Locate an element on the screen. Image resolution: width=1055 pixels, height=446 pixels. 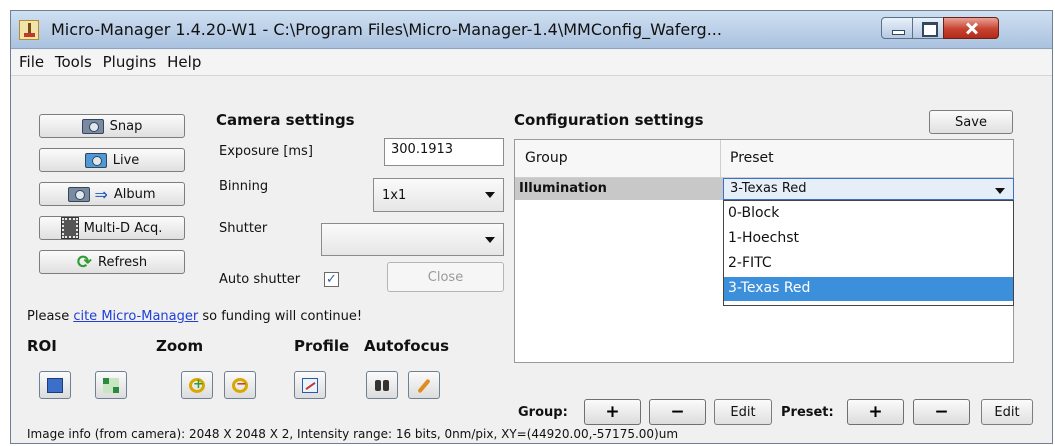
album-button: ⇒ Album is located at coordinates (112, 194).